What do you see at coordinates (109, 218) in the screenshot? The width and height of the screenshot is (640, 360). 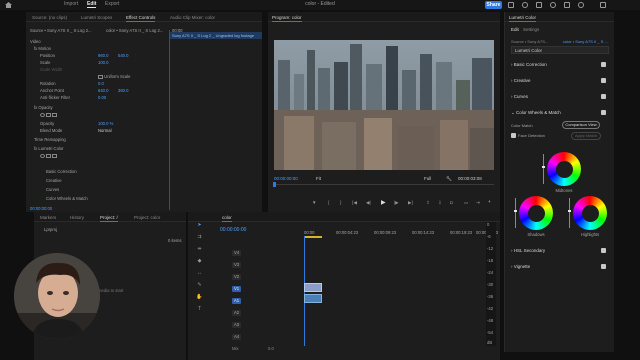 I see `tab-project-root: Project: /` at bounding box center [109, 218].